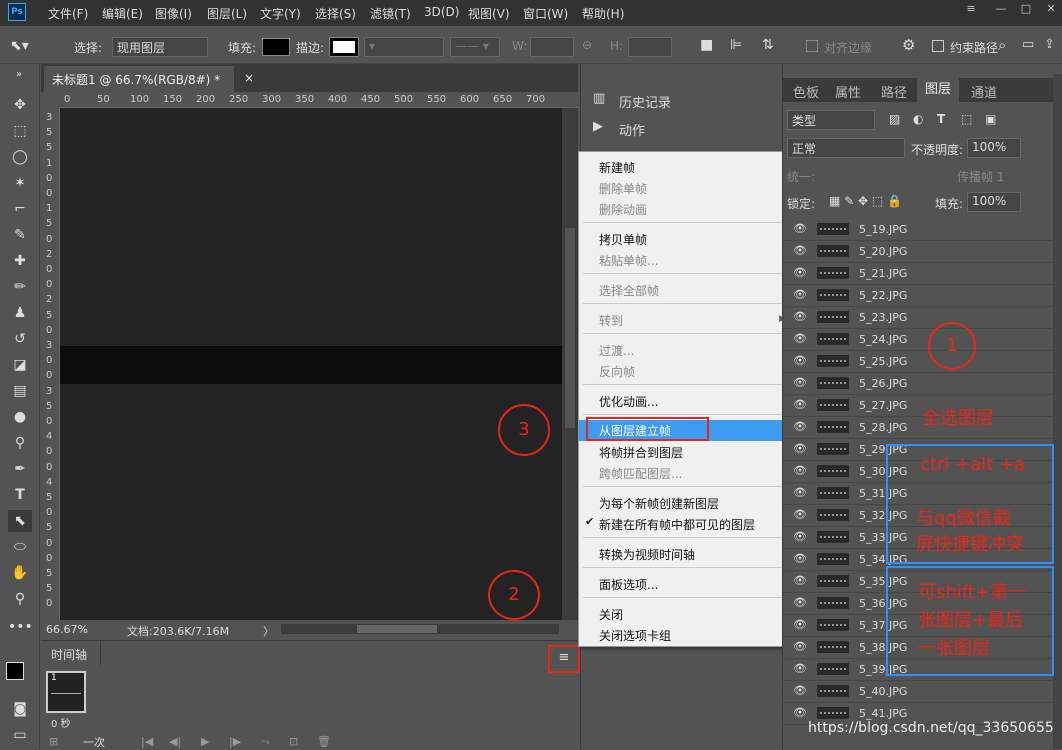 This screenshot has height=750, width=1062. What do you see at coordinates (20, 495) in the screenshot?
I see `type-icon: T` at bounding box center [20, 495].